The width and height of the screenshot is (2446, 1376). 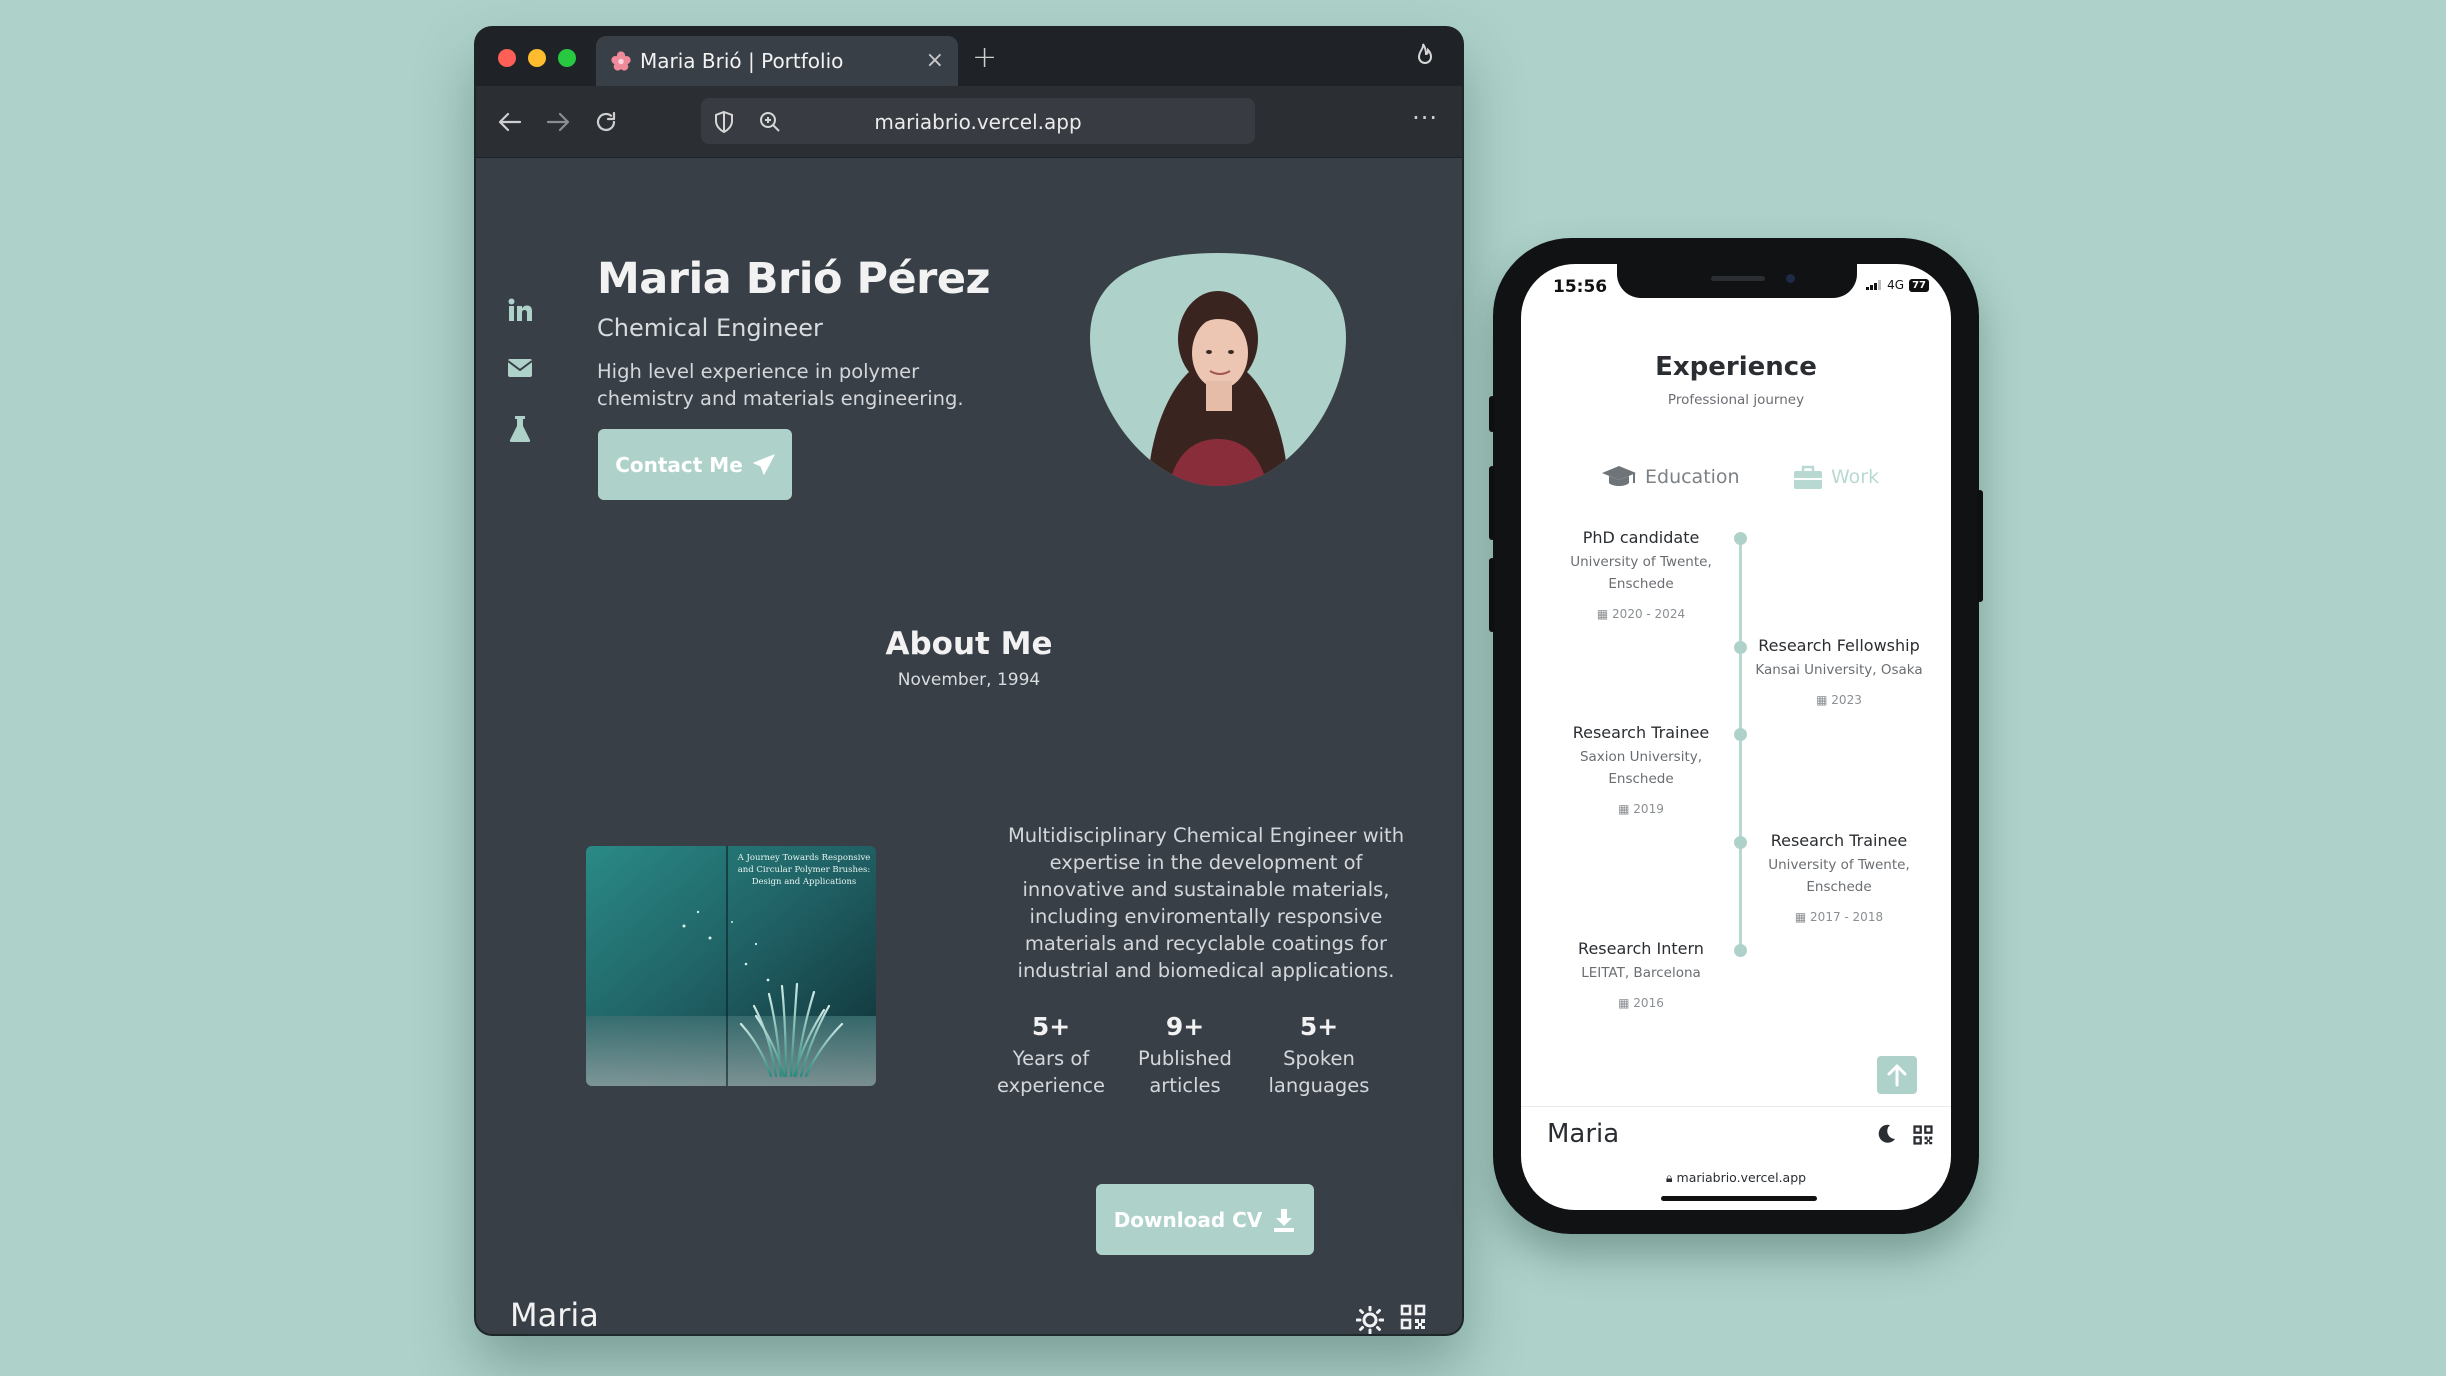 I want to click on arrow-up-icon, so click(x=1897, y=1075).